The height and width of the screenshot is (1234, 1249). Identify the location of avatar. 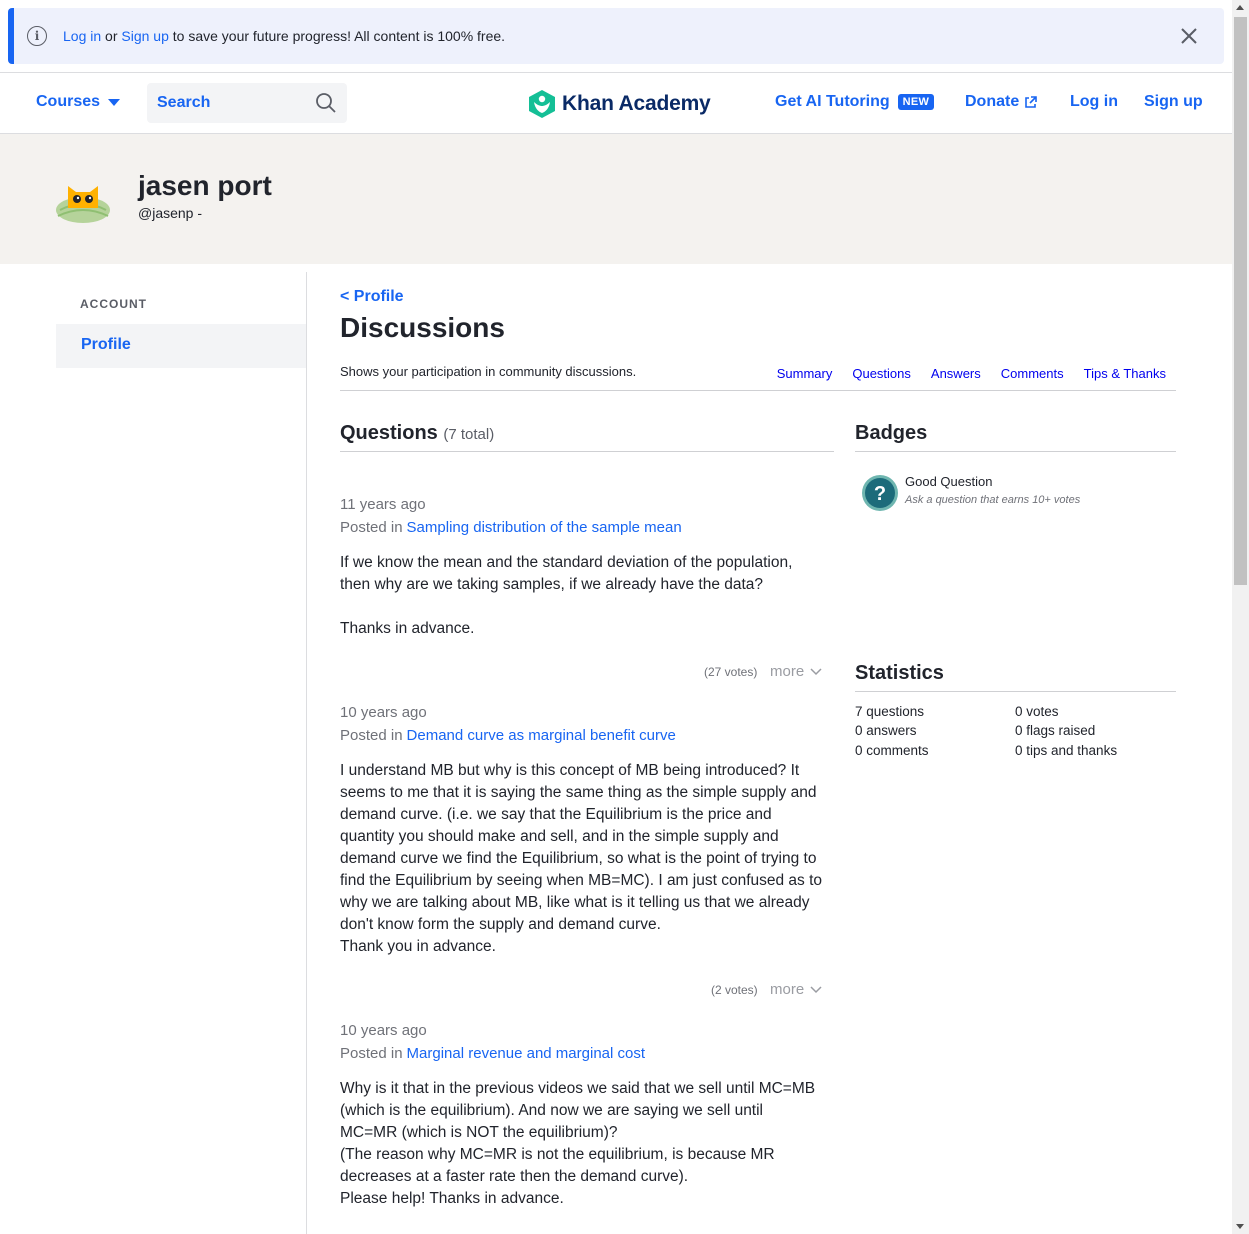
(83, 204).